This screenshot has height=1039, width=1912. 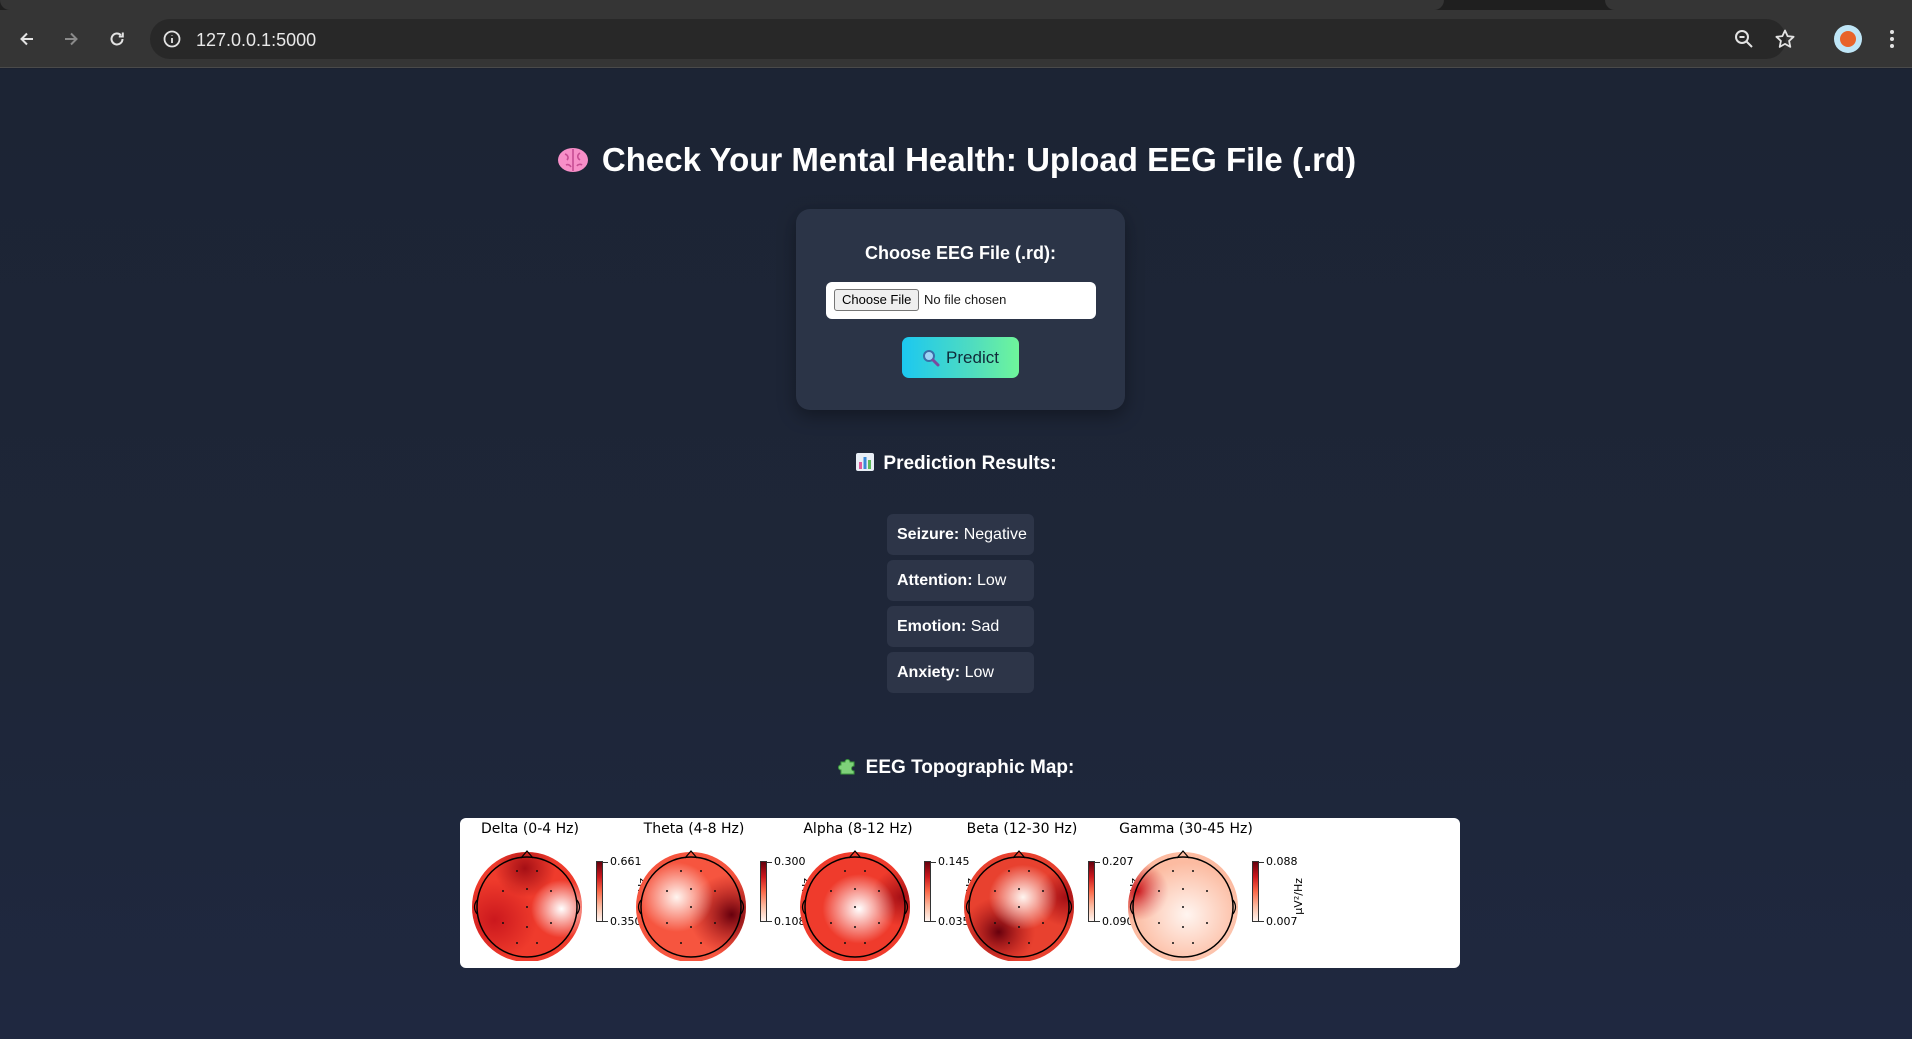 What do you see at coordinates (572, 160) in the screenshot?
I see `brain-icon` at bounding box center [572, 160].